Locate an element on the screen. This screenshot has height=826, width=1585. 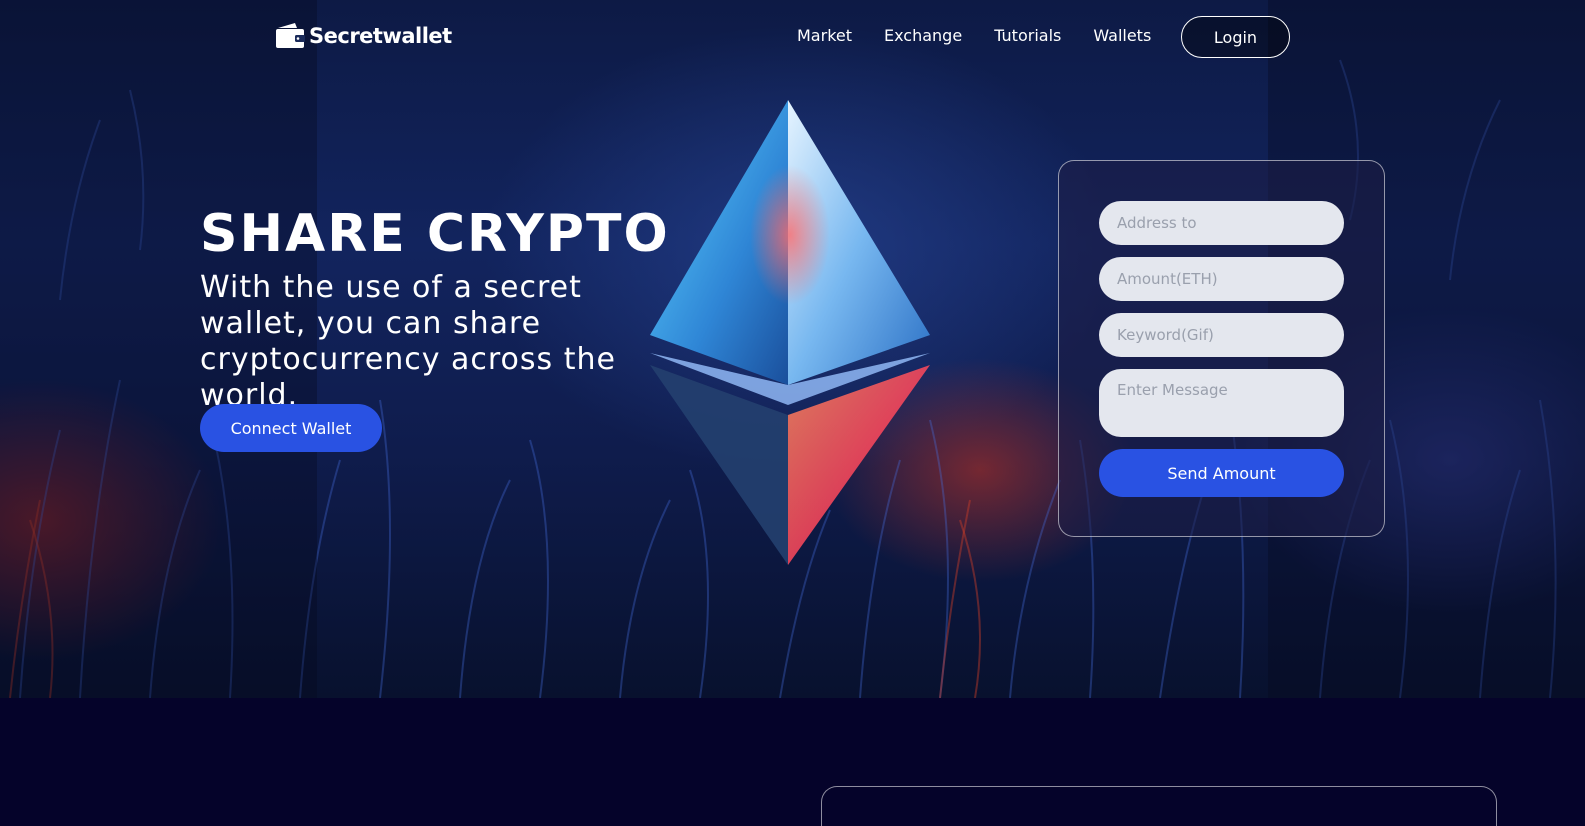
keyword-input is located at coordinates (1221, 335).